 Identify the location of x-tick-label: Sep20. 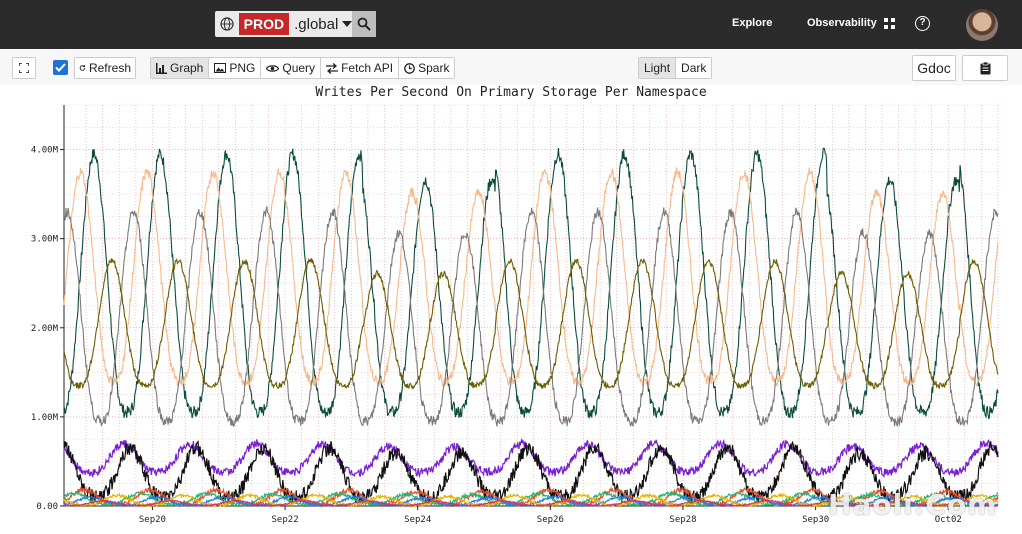
(152, 520).